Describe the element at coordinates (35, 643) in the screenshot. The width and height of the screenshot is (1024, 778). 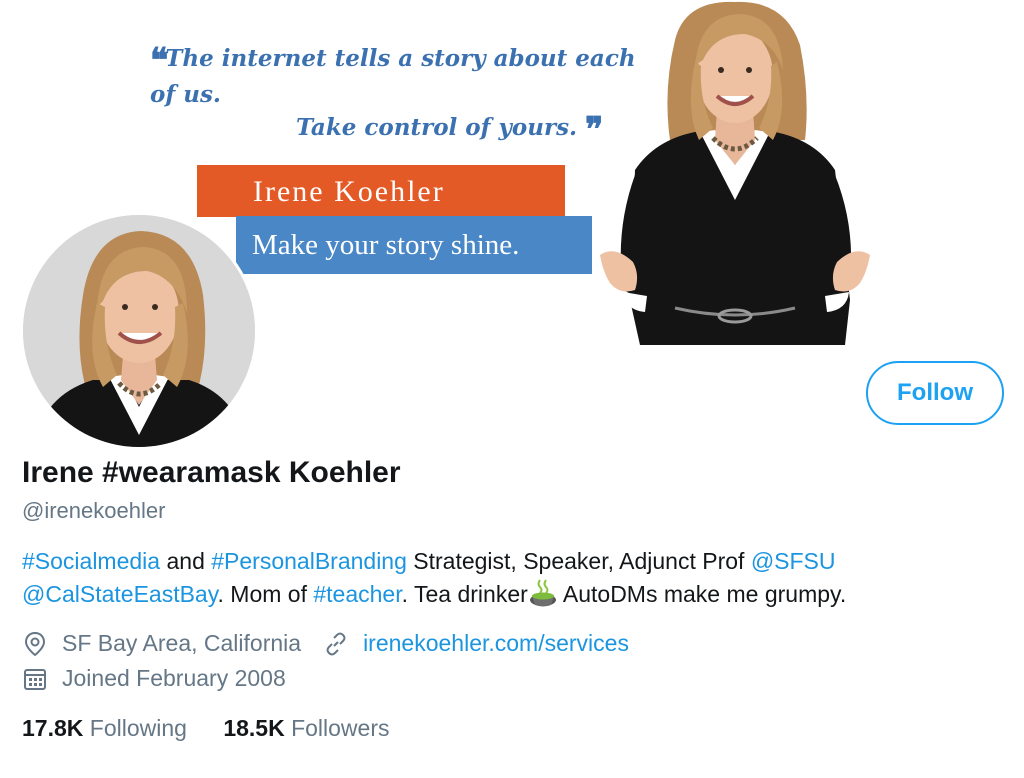
I see `location-pin-icon` at that location.